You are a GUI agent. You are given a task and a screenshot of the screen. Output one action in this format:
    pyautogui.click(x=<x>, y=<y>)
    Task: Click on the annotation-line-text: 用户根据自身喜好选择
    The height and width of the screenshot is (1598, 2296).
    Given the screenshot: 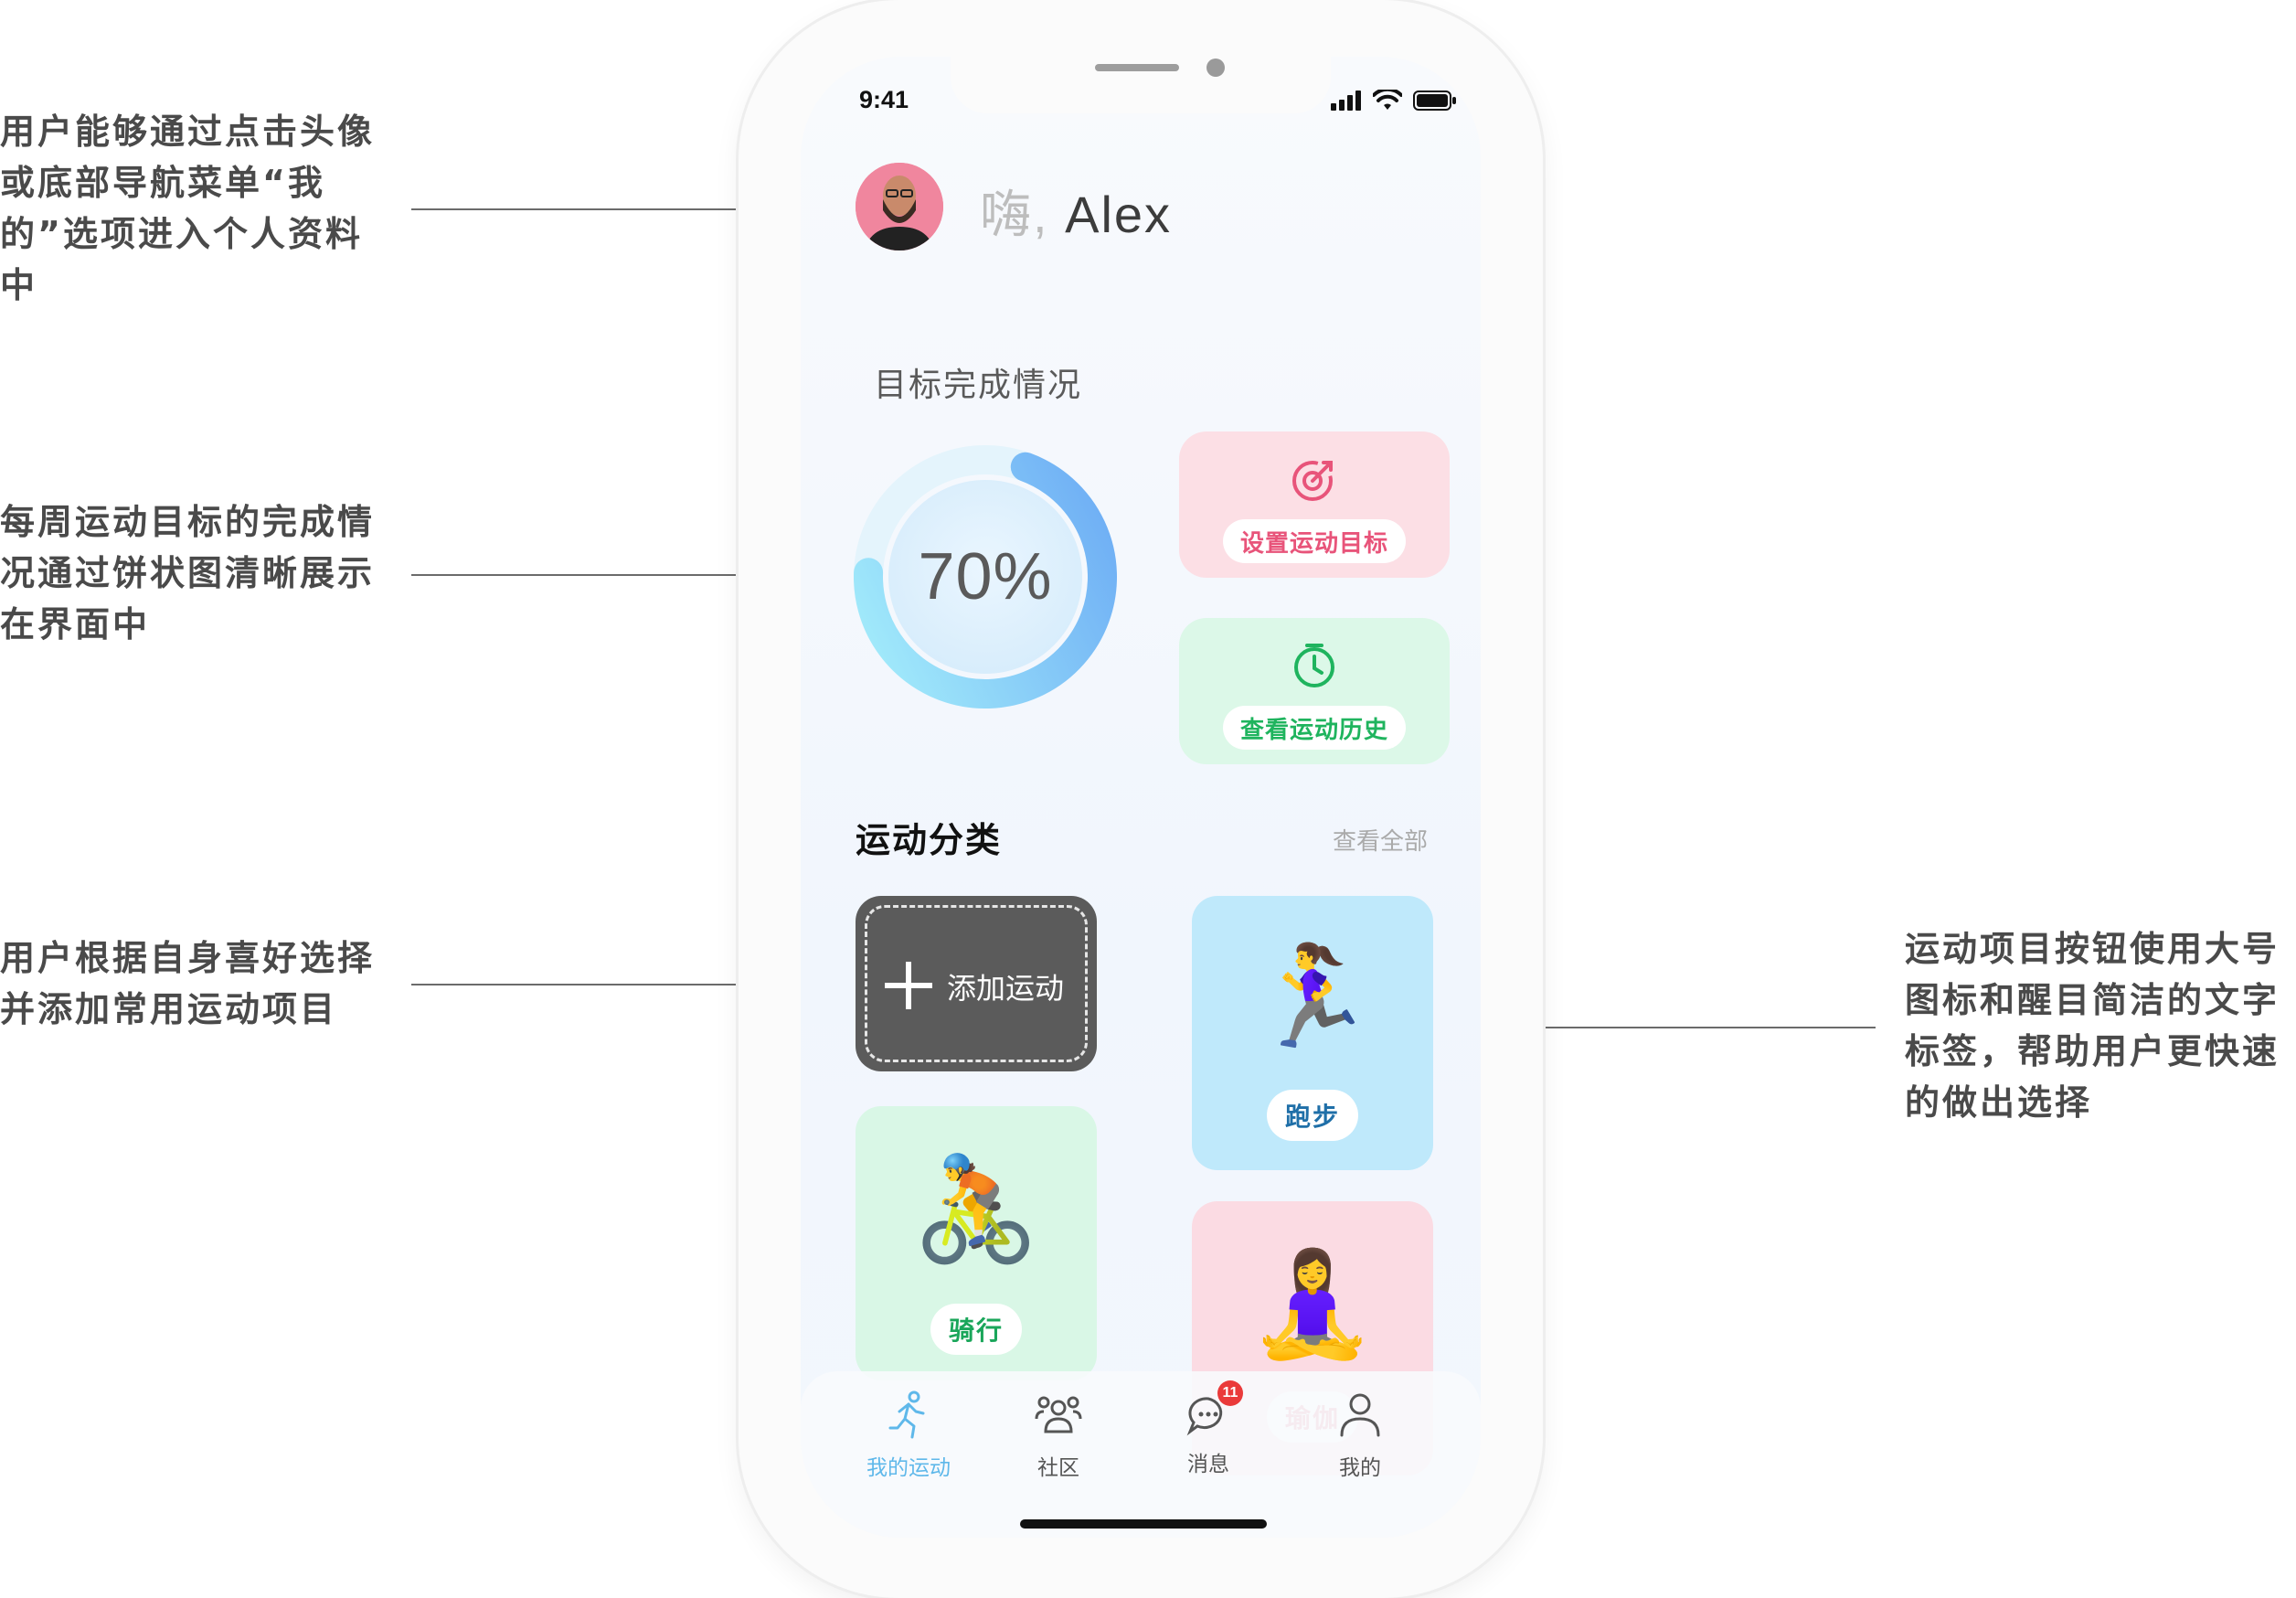 What is the action you would take?
    pyautogui.click(x=188, y=958)
    